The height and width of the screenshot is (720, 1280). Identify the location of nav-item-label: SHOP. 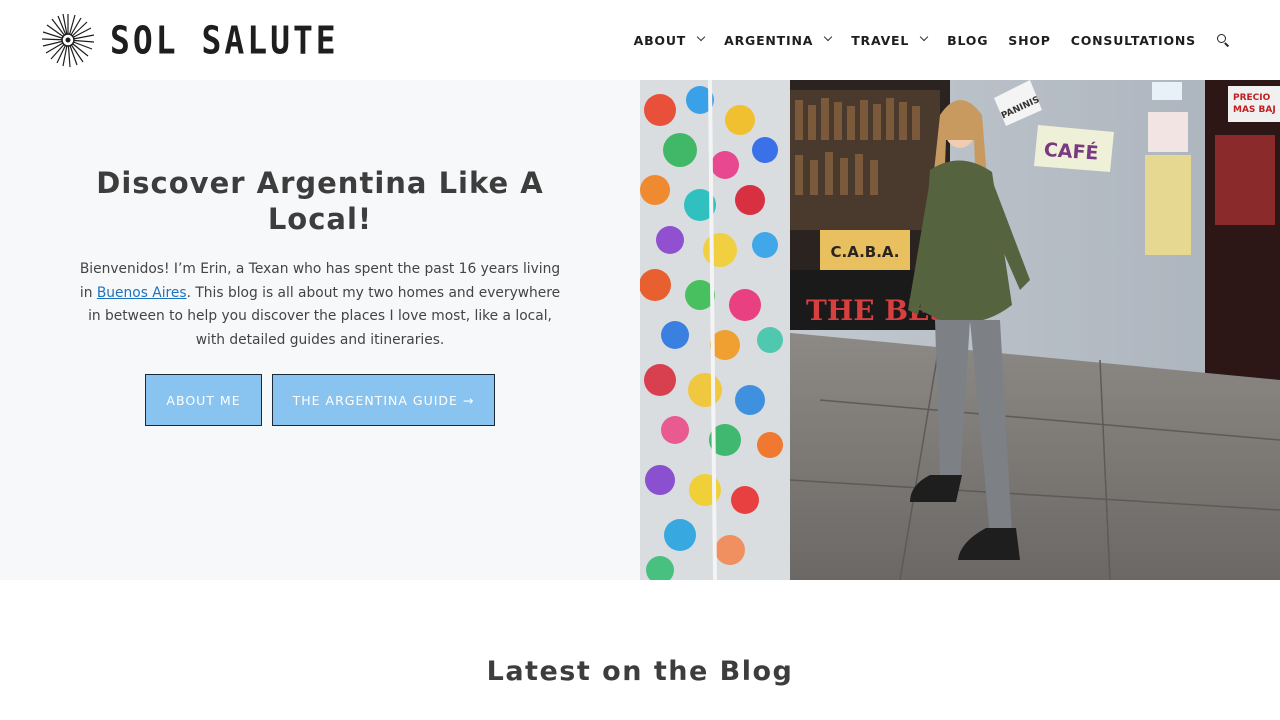
(1029, 40).